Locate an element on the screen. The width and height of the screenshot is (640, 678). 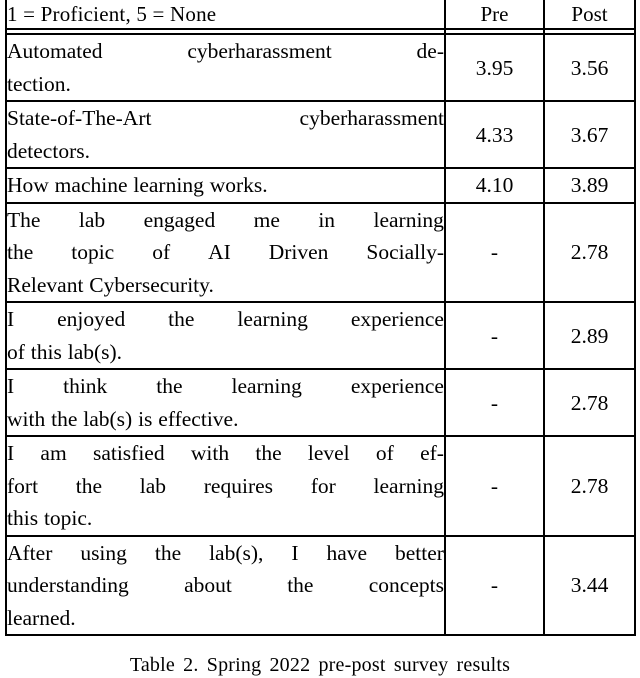
statement-line: detectors. is located at coordinates (48, 150).